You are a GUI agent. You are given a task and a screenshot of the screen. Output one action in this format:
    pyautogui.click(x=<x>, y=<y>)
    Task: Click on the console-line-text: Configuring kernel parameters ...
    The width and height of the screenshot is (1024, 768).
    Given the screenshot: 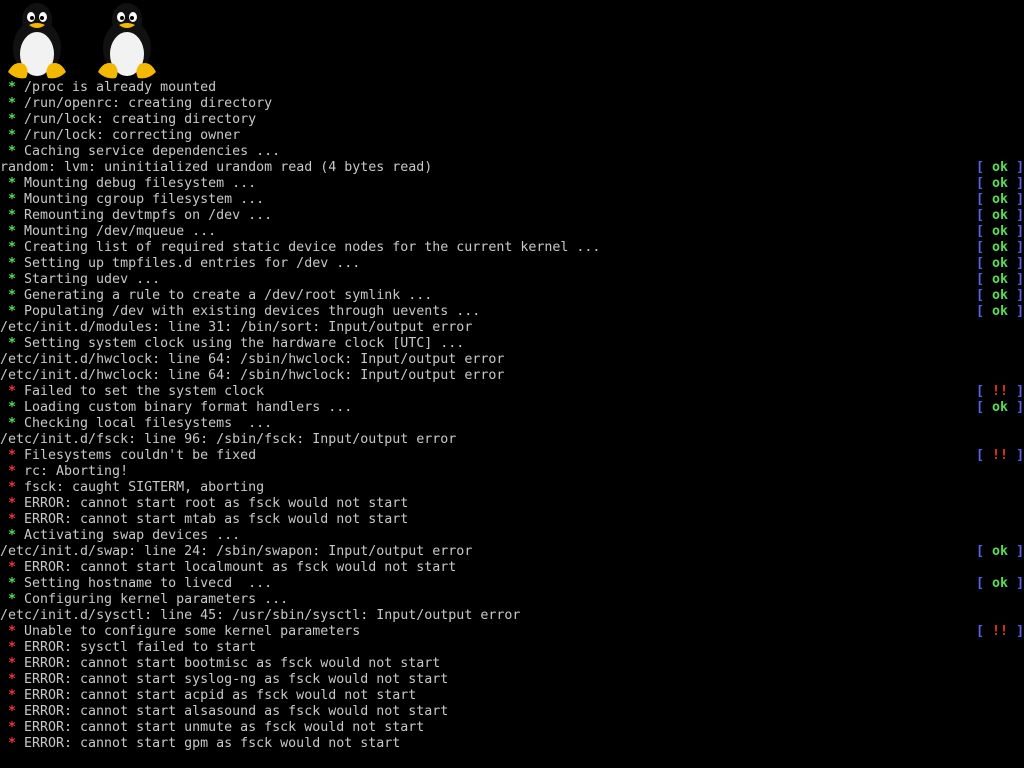 What is the action you would take?
    pyautogui.click(x=156, y=599)
    